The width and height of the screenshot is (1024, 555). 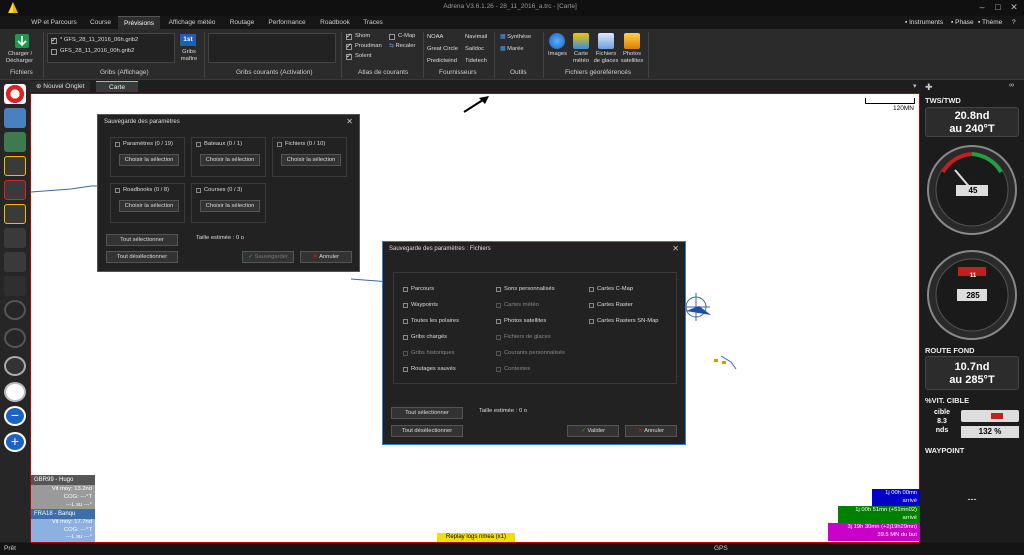 What do you see at coordinates (54, 22) in the screenshot?
I see `tab-wp-parcours: WP et Parcours` at bounding box center [54, 22].